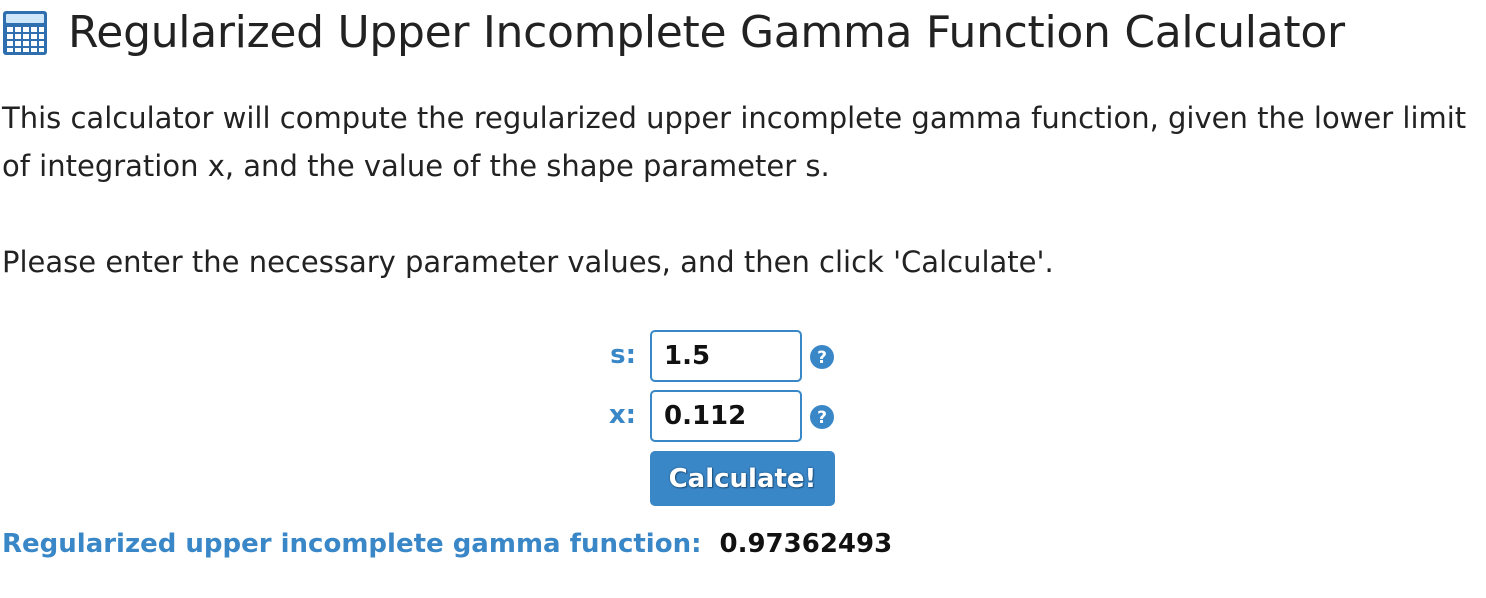  I want to click on s-field-label: s:, so click(623, 355).